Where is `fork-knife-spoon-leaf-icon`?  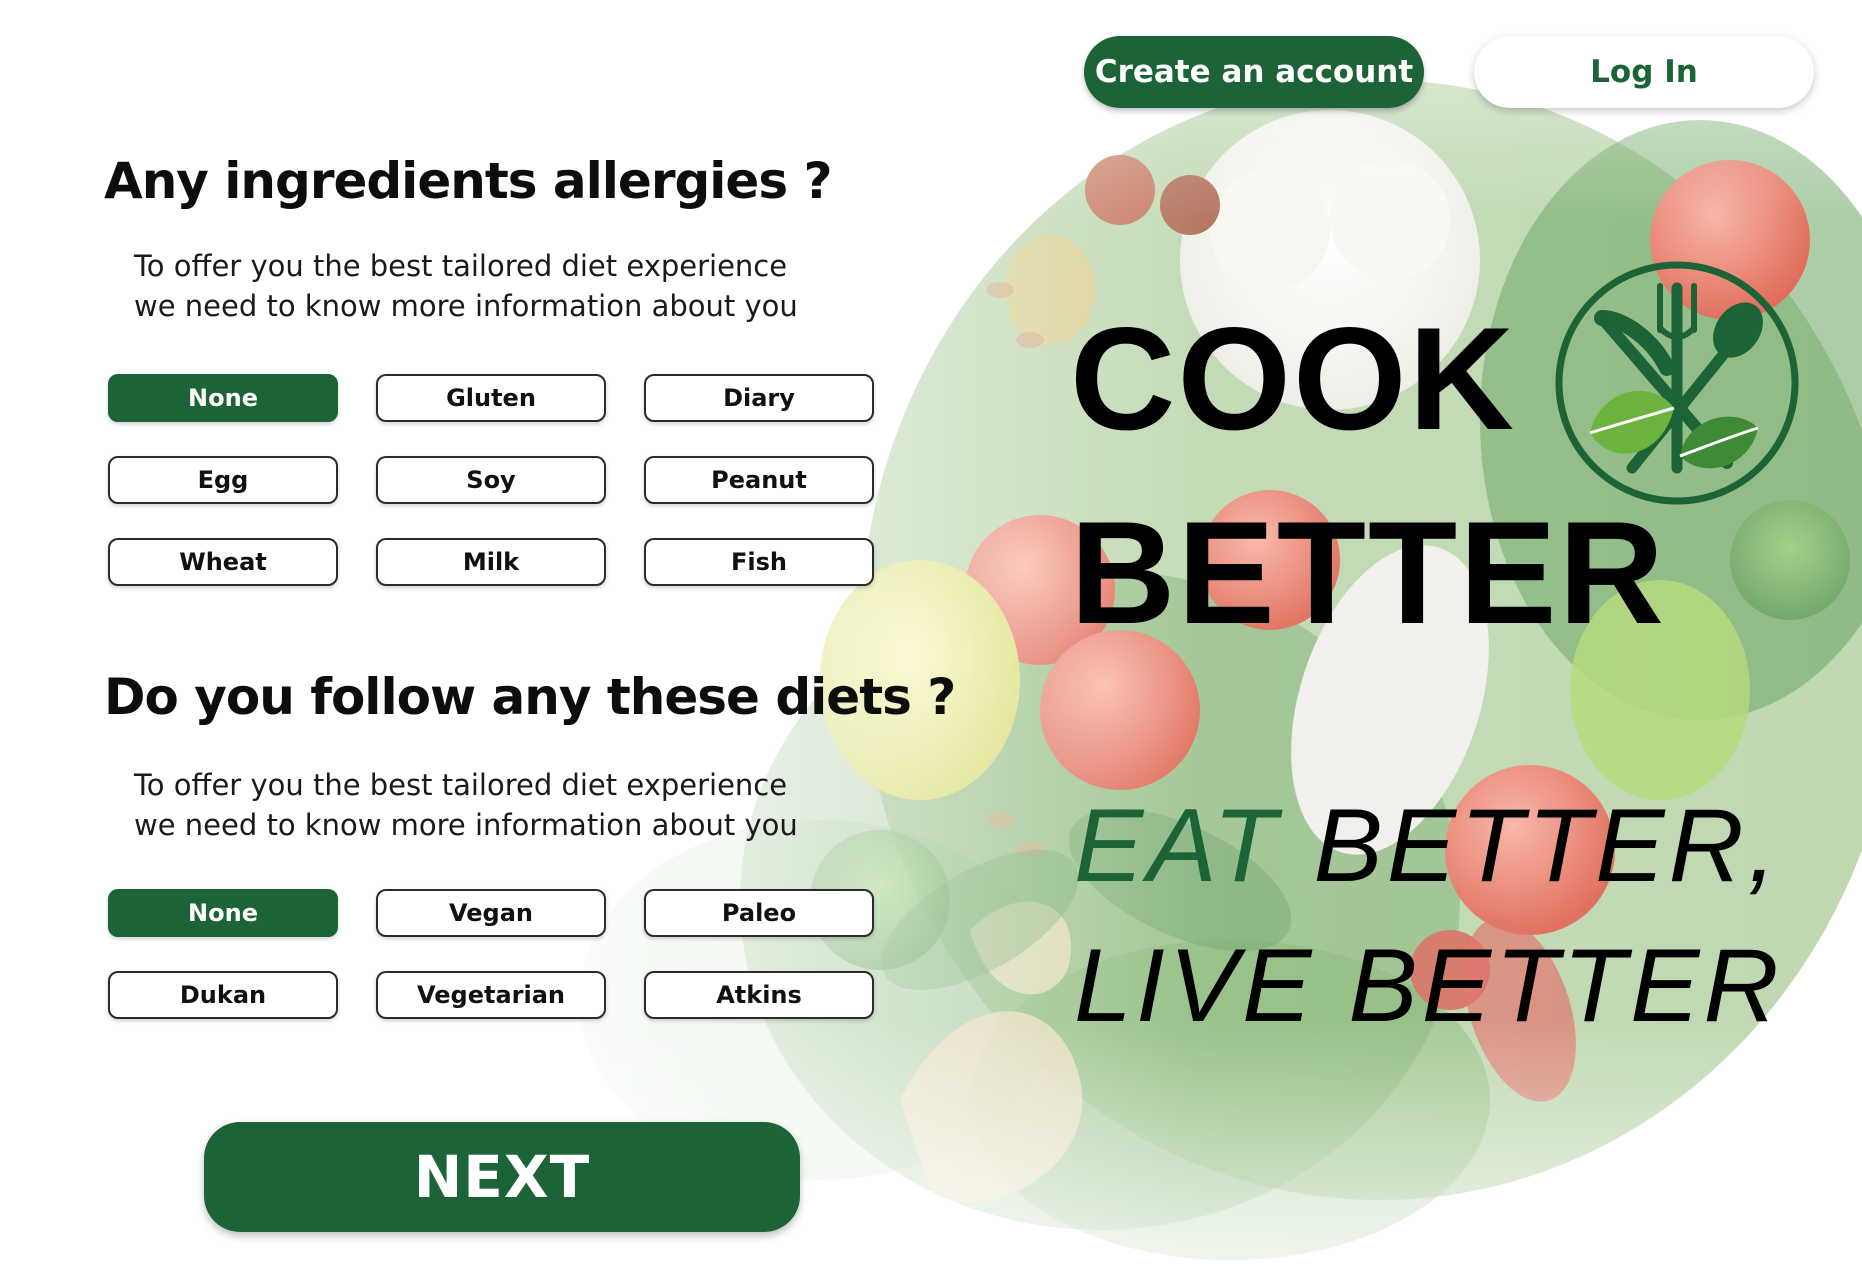
fork-knife-spoon-leaf-icon is located at coordinates (1677, 383).